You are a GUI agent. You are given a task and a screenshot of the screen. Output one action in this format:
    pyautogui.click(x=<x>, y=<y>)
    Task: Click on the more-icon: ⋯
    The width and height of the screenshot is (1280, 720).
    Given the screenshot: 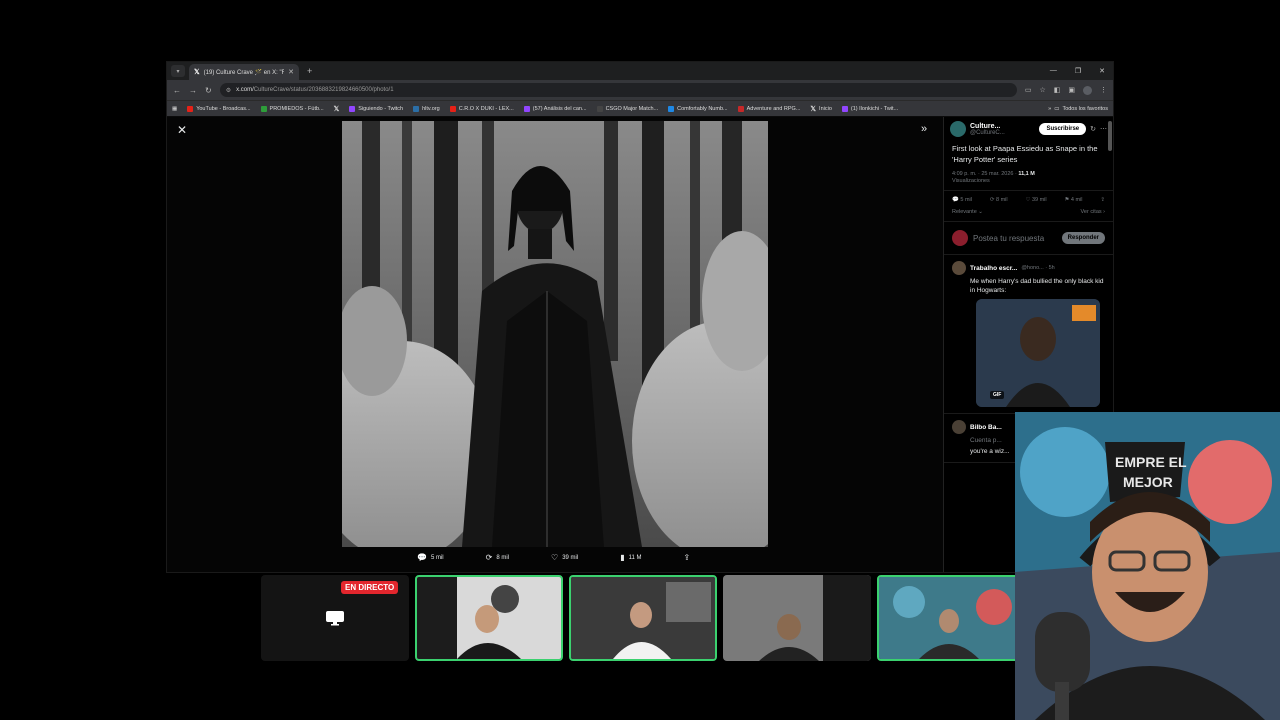 What is the action you would take?
    pyautogui.click(x=1103, y=129)
    